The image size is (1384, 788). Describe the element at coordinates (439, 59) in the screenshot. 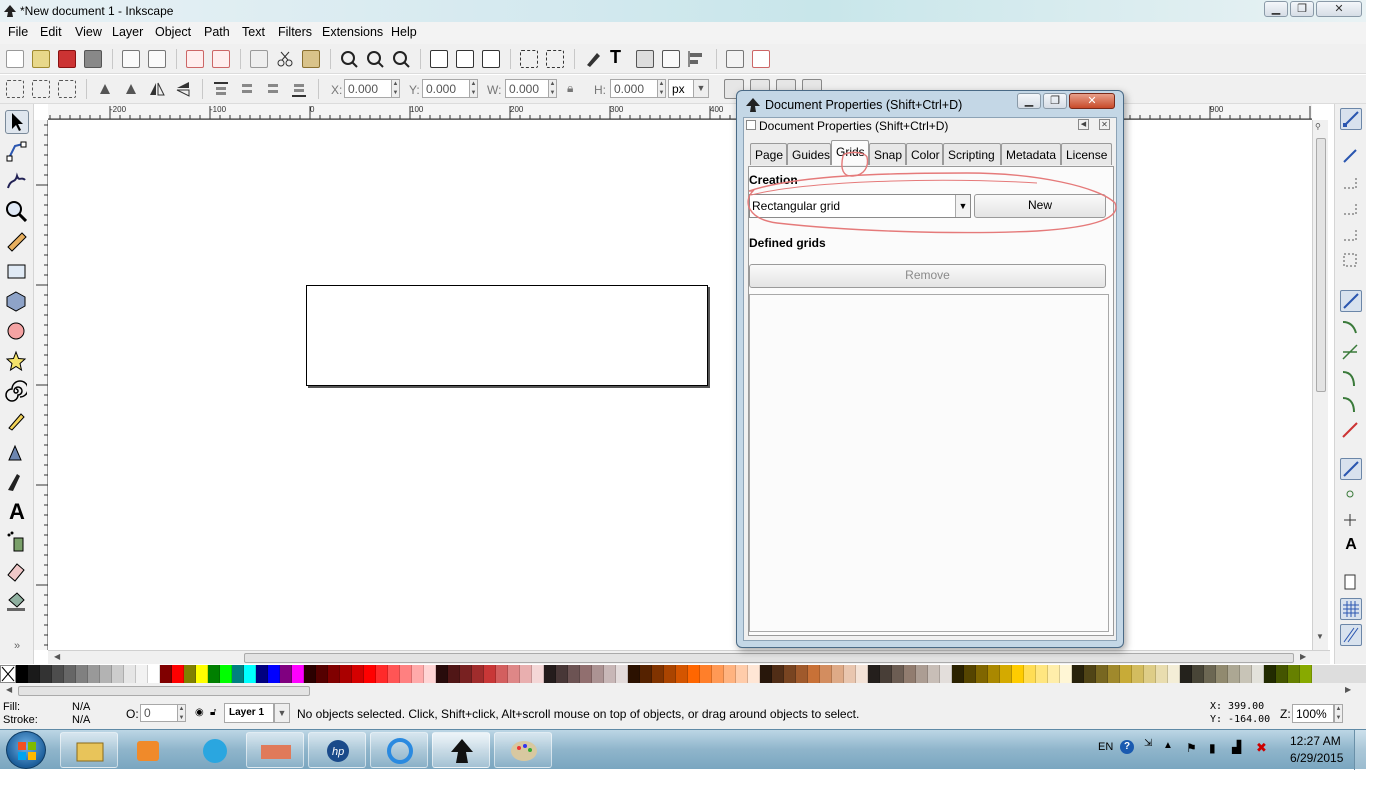

I see `duplicate-icon` at that location.